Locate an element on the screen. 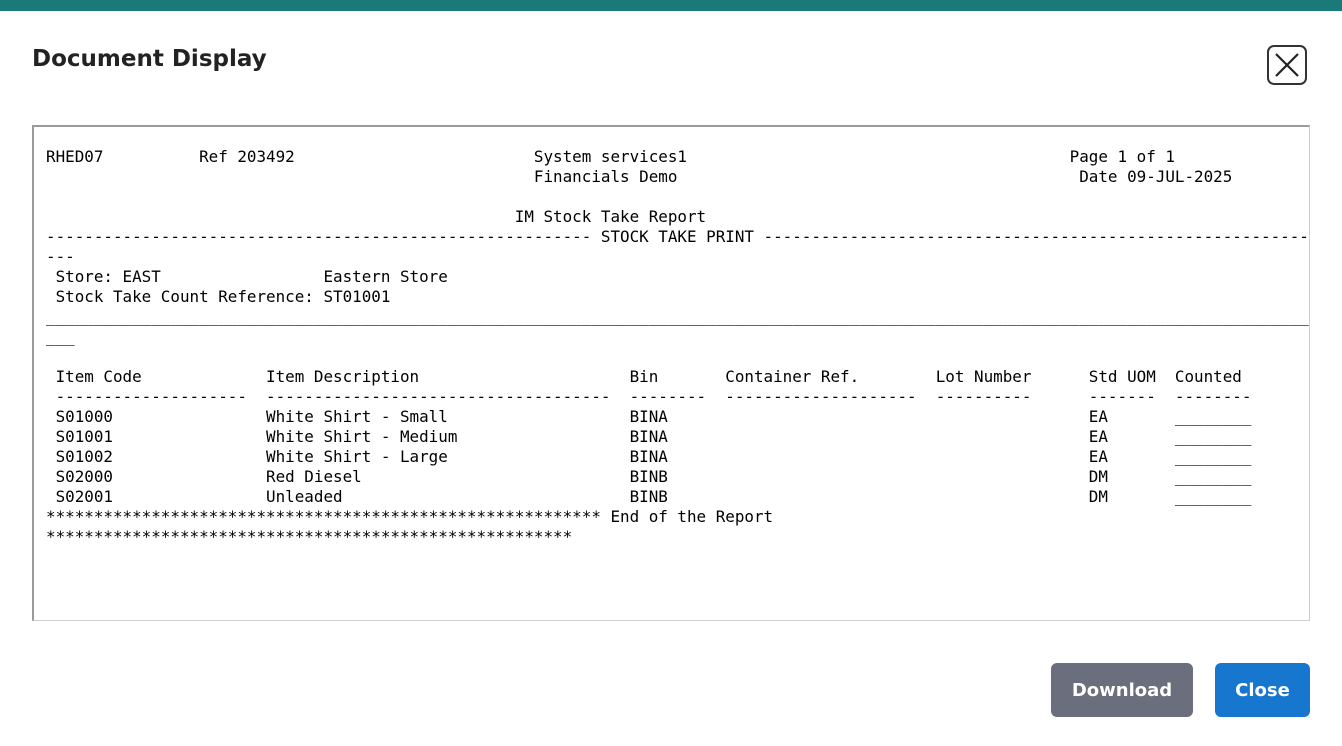 This screenshot has height=746, width=1342. dialog-title: Document Display is located at coordinates (149, 59).